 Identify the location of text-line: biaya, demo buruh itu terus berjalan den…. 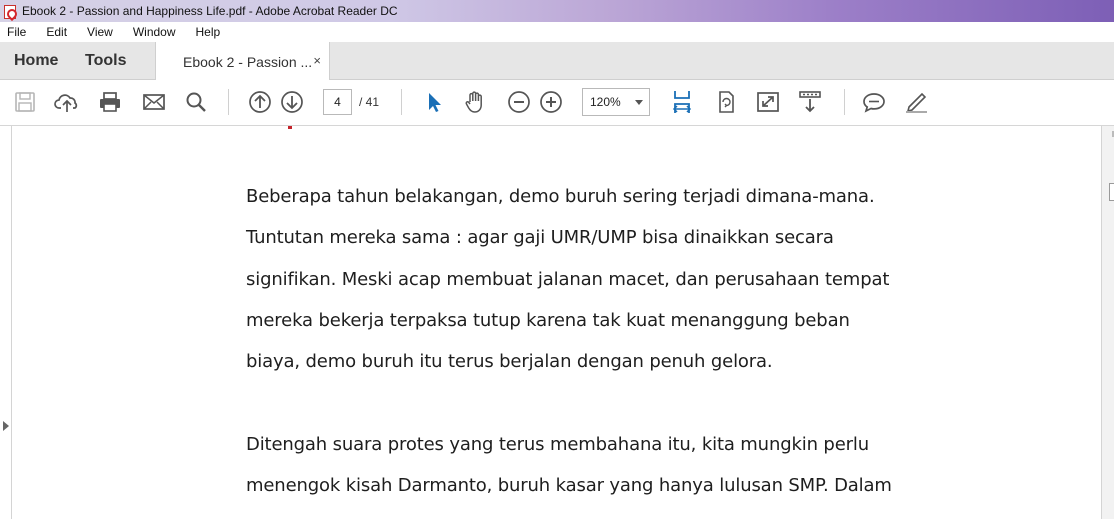
(509, 362).